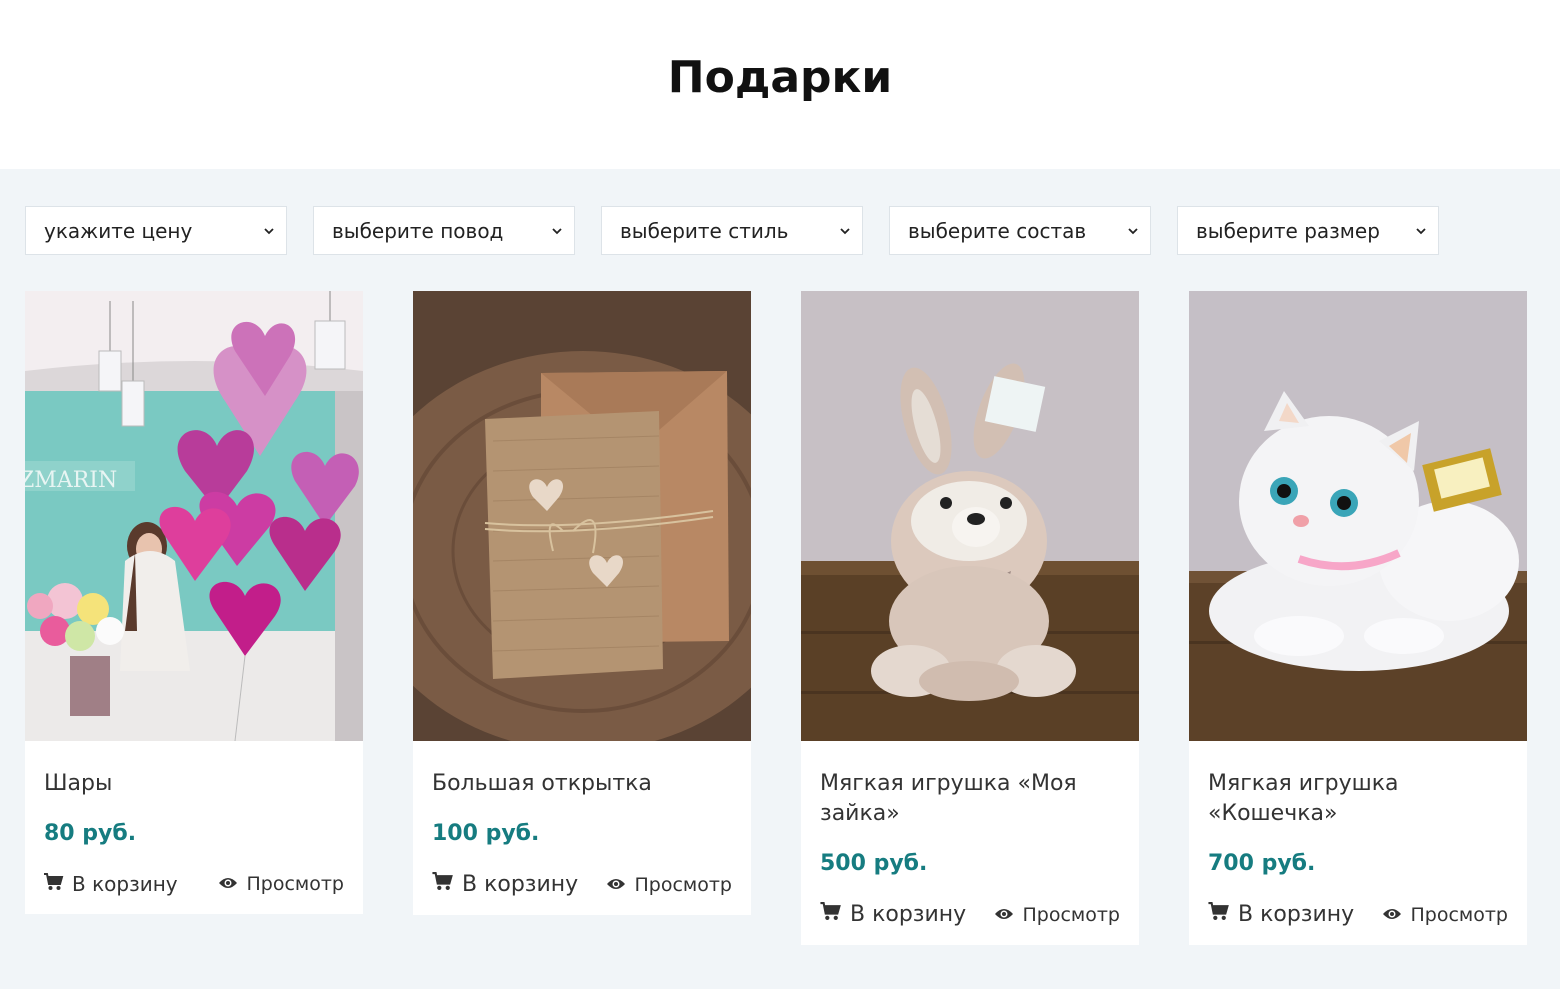 The height and width of the screenshot is (989, 1560). Describe the element at coordinates (1288, 230) in the screenshot. I see `size-filter-label: выберите размер` at that location.